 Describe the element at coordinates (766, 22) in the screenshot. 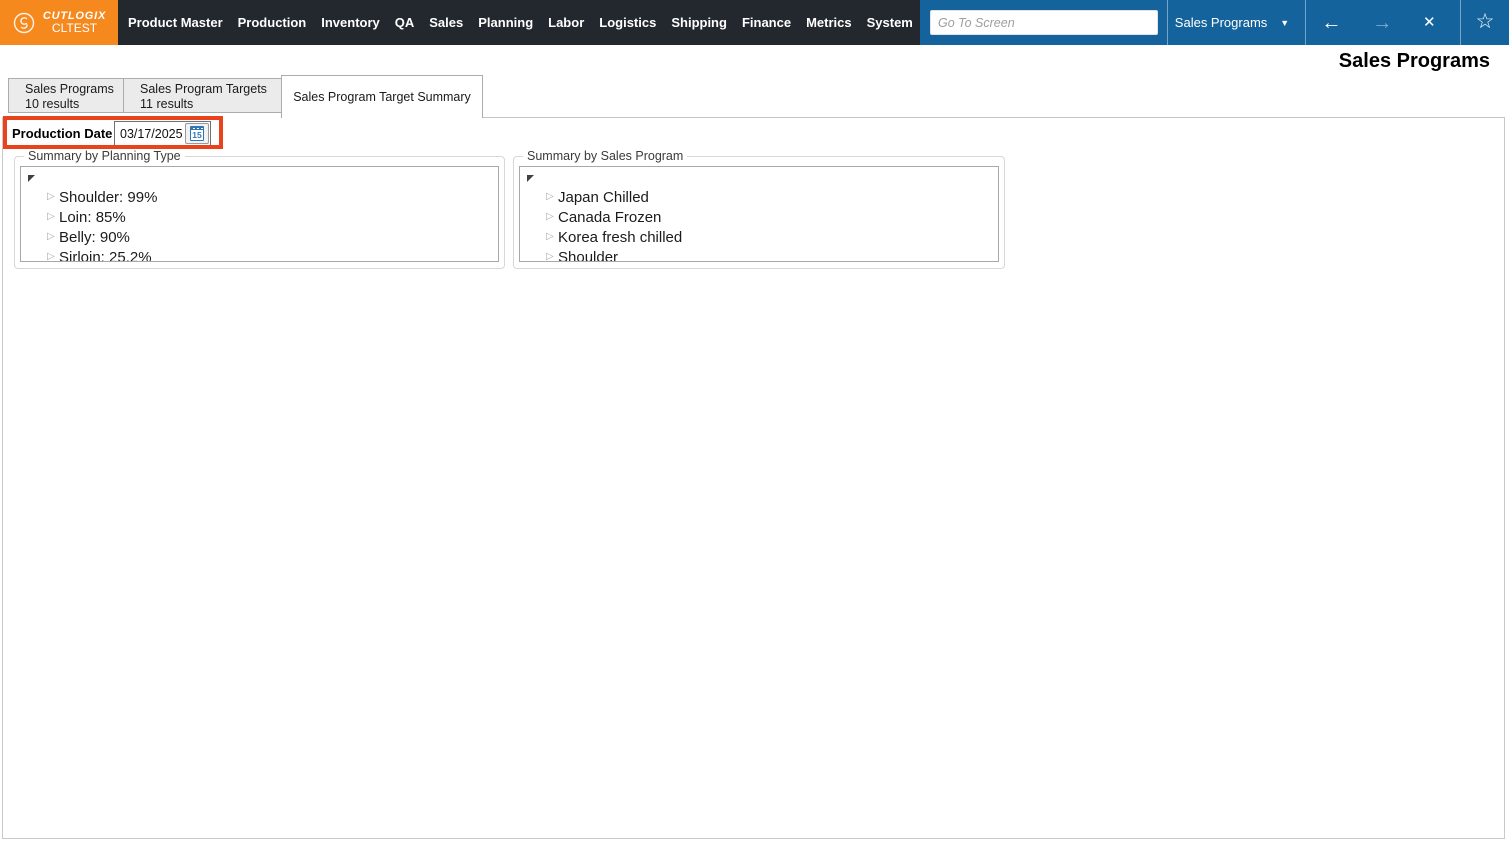

I see `nav-menu-item: Finance` at that location.